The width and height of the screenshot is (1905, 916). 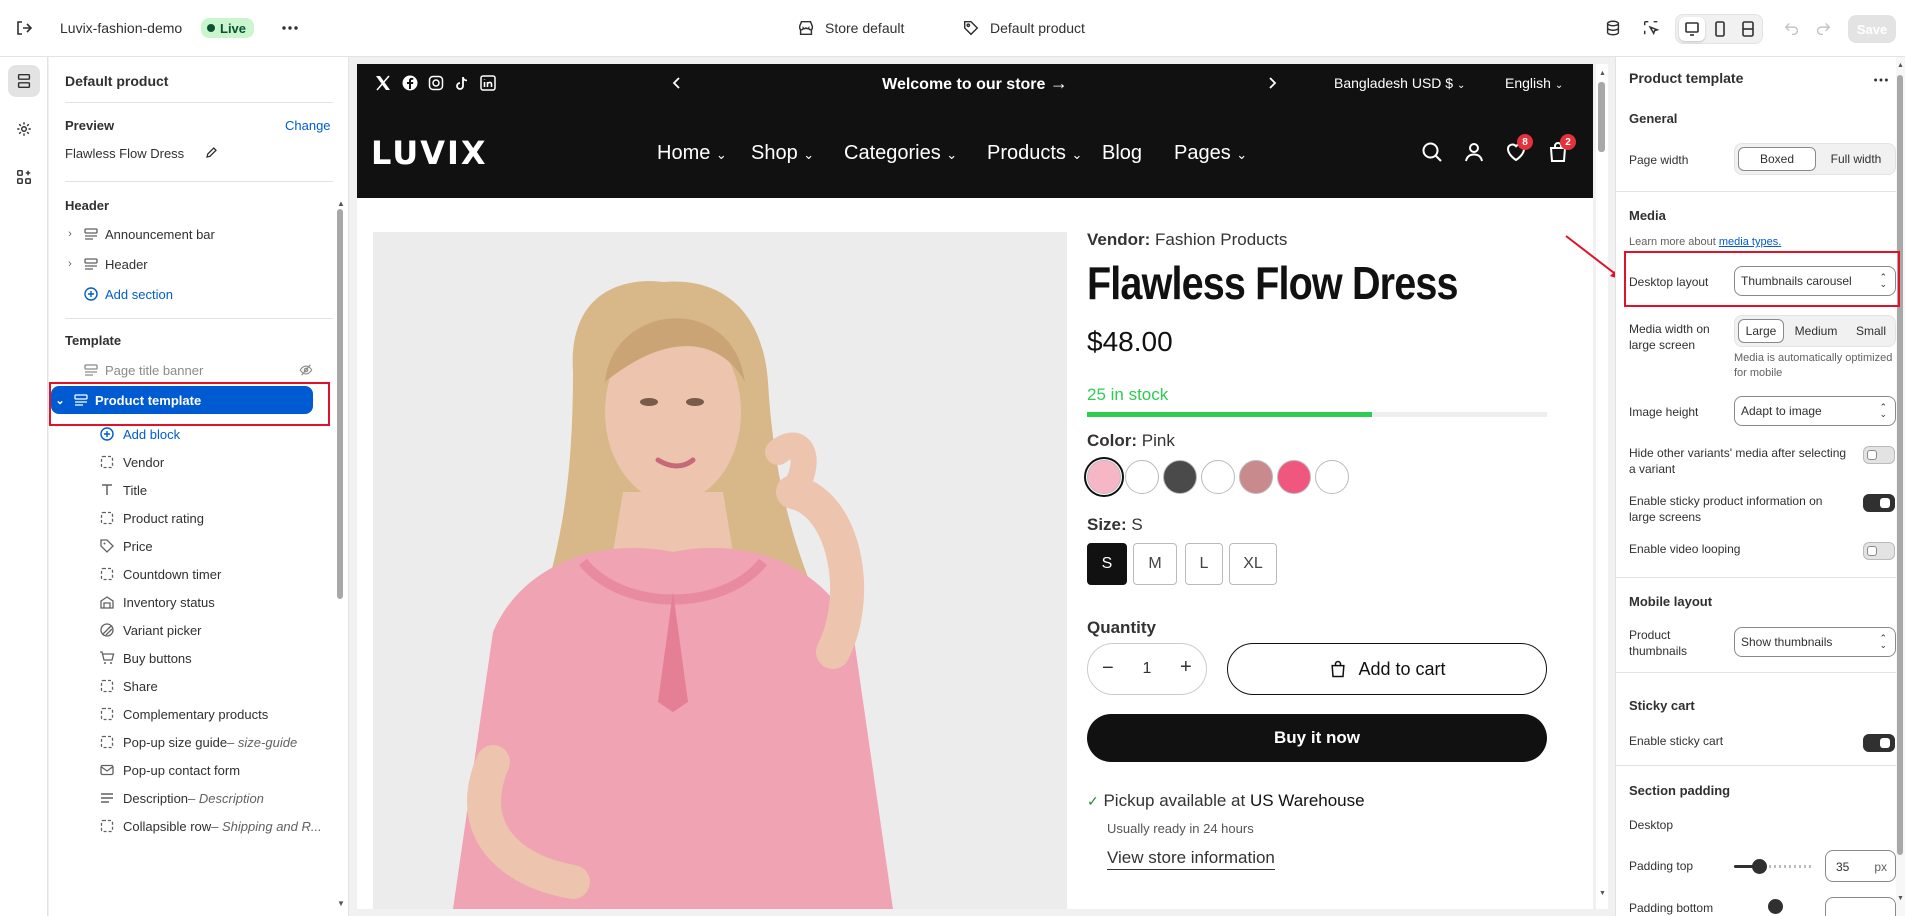 What do you see at coordinates (1879, 503) in the screenshot?
I see `sticky-info-toggle` at bounding box center [1879, 503].